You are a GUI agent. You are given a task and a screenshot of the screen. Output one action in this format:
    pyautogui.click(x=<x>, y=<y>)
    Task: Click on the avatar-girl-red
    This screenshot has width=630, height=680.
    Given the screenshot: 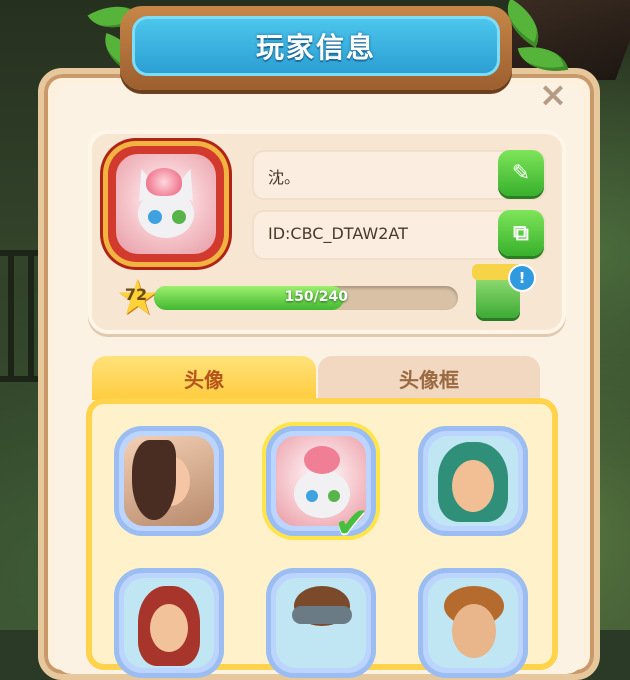 What is the action you would take?
    pyautogui.click(x=169, y=623)
    